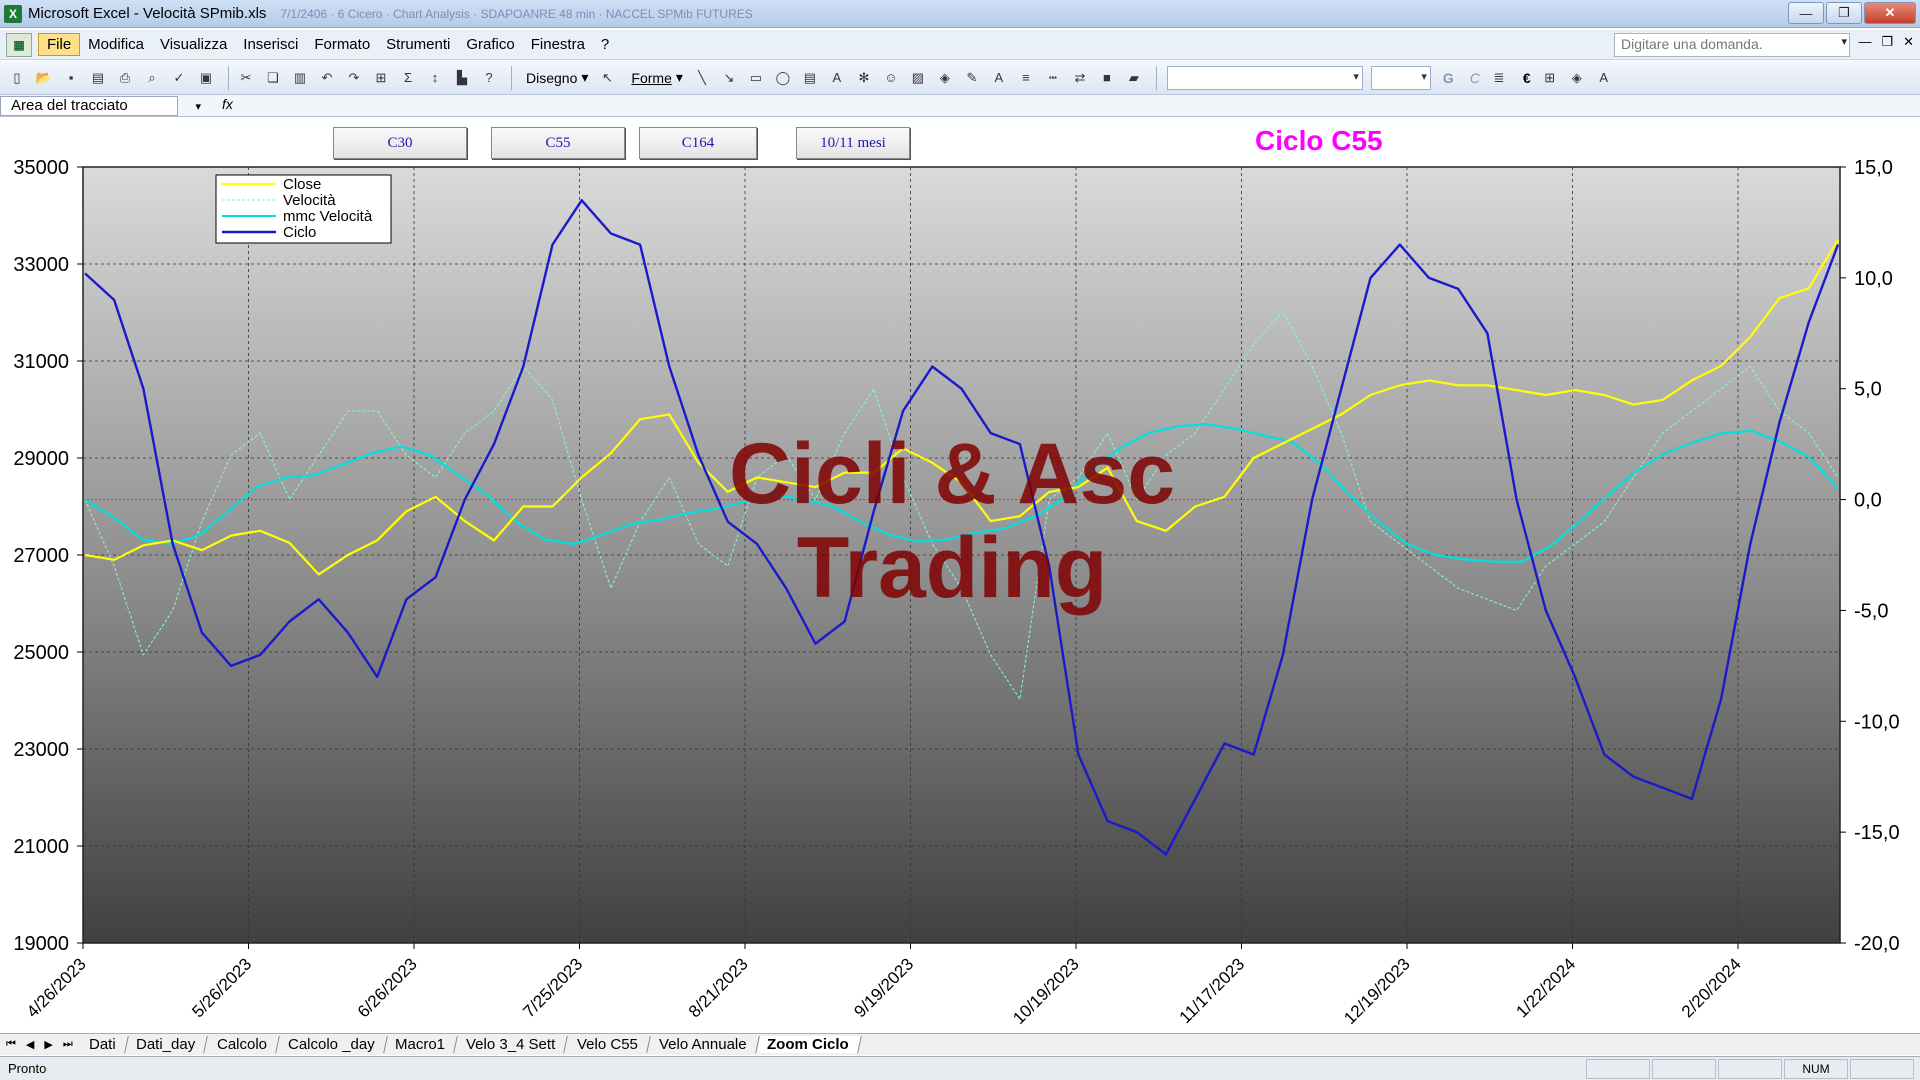  What do you see at coordinates (193, 44) in the screenshot?
I see `menu-visualizza: Visualizza` at bounding box center [193, 44].